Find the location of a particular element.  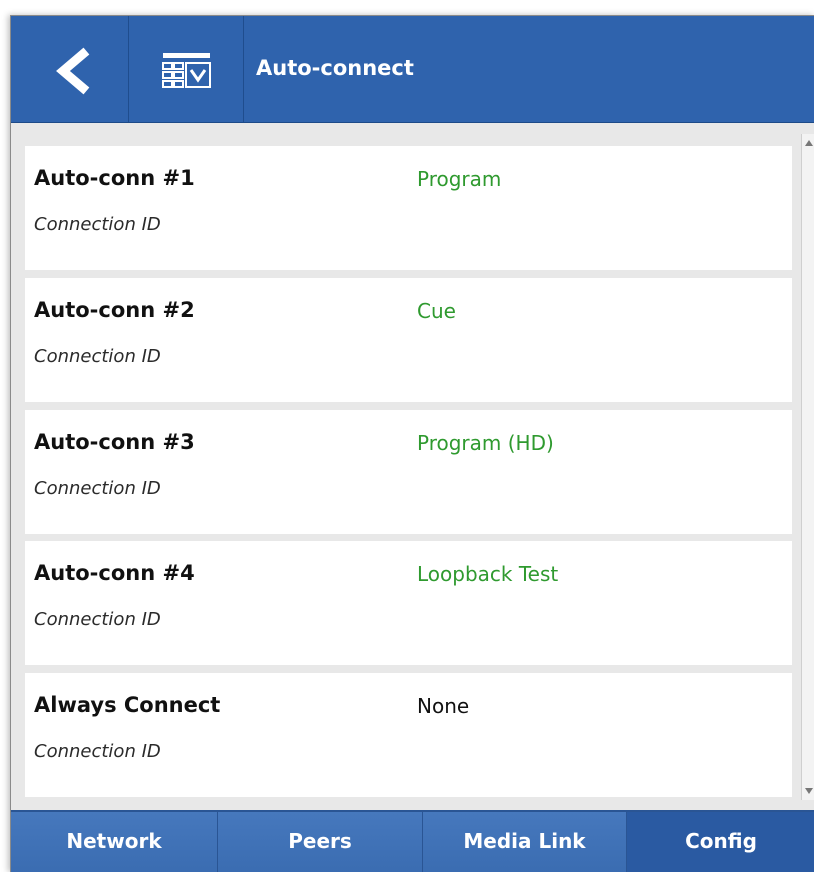

tab-media-link: Media Link is located at coordinates (525, 842).